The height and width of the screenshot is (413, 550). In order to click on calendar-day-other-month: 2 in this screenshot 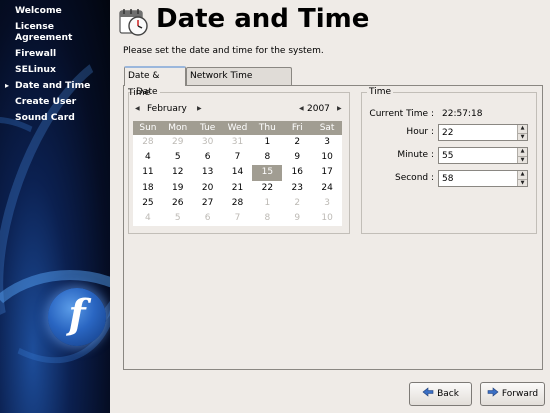, I will do `click(297, 203)`.